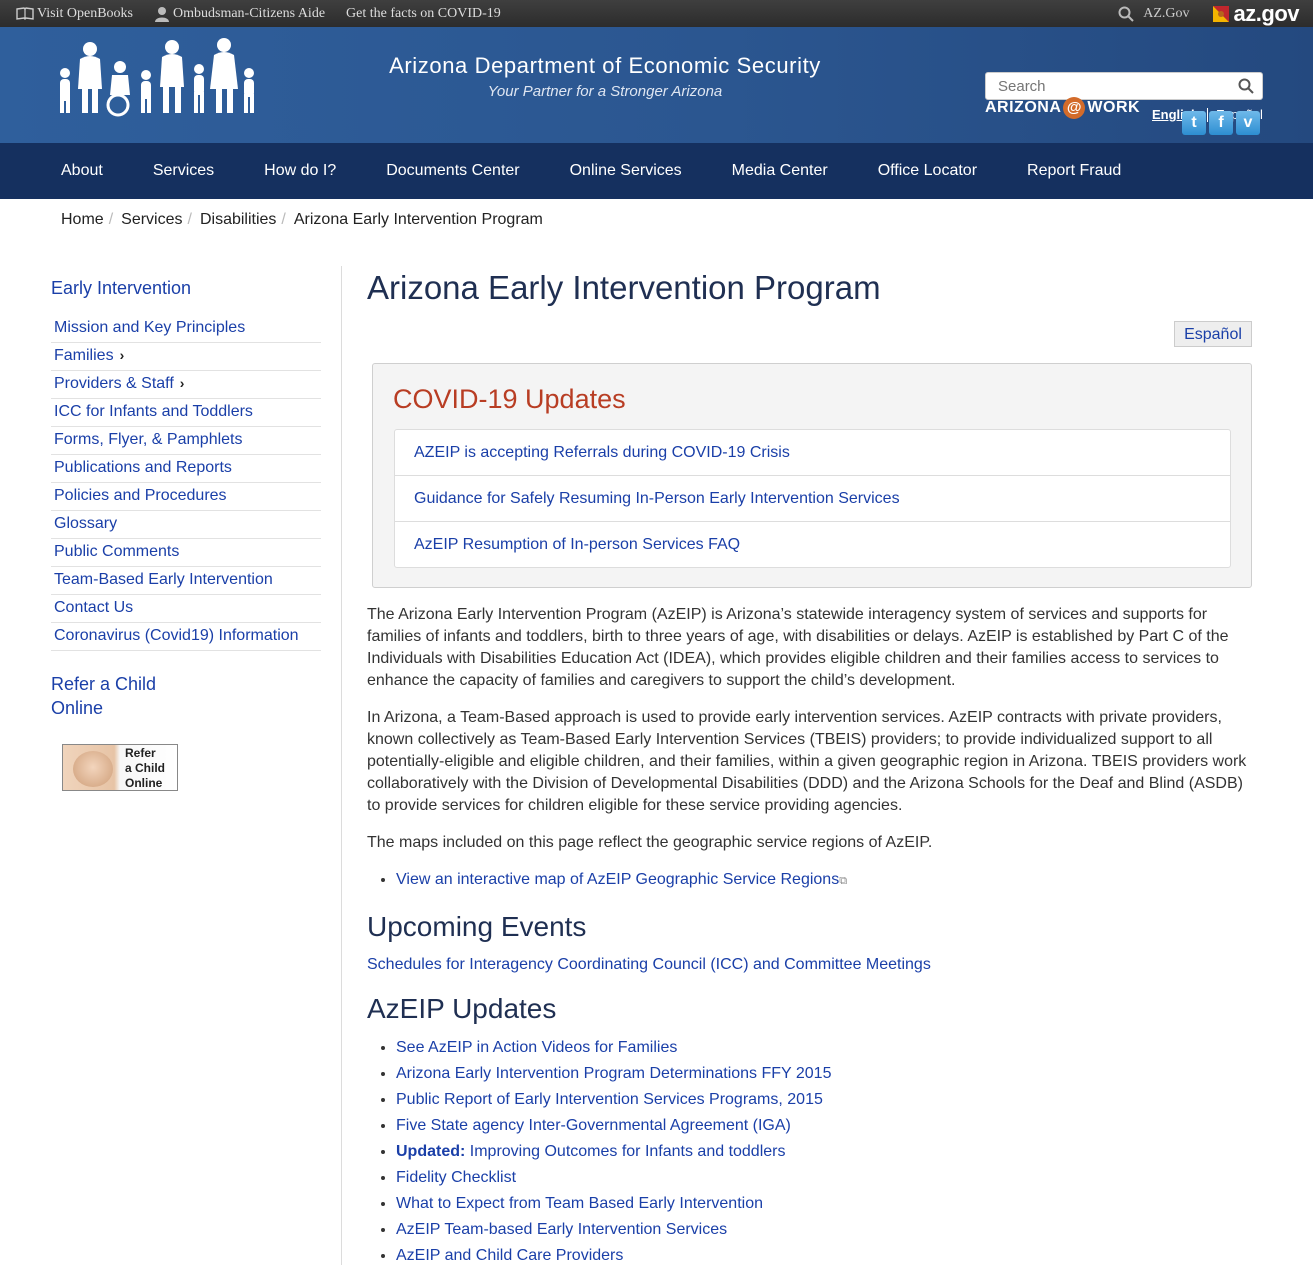 The image size is (1313, 1271). What do you see at coordinates (462, 1008) in the screenshot?
I see `azeip-updates-heading: AzEIP Updates` at bounding box center [462, 1008].